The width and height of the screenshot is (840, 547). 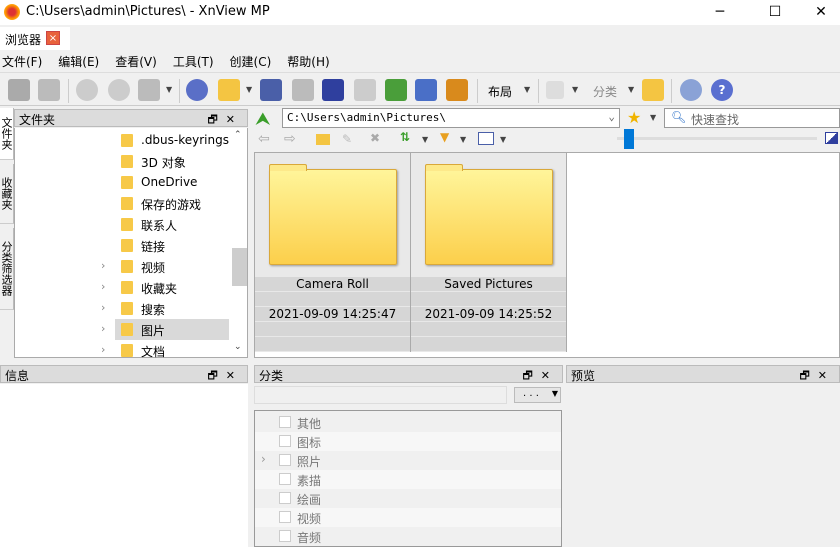 What do you see at coordinates (634, 117) in the screenshot?
I see `star-icon: ★` at bounding box center [634, 117].